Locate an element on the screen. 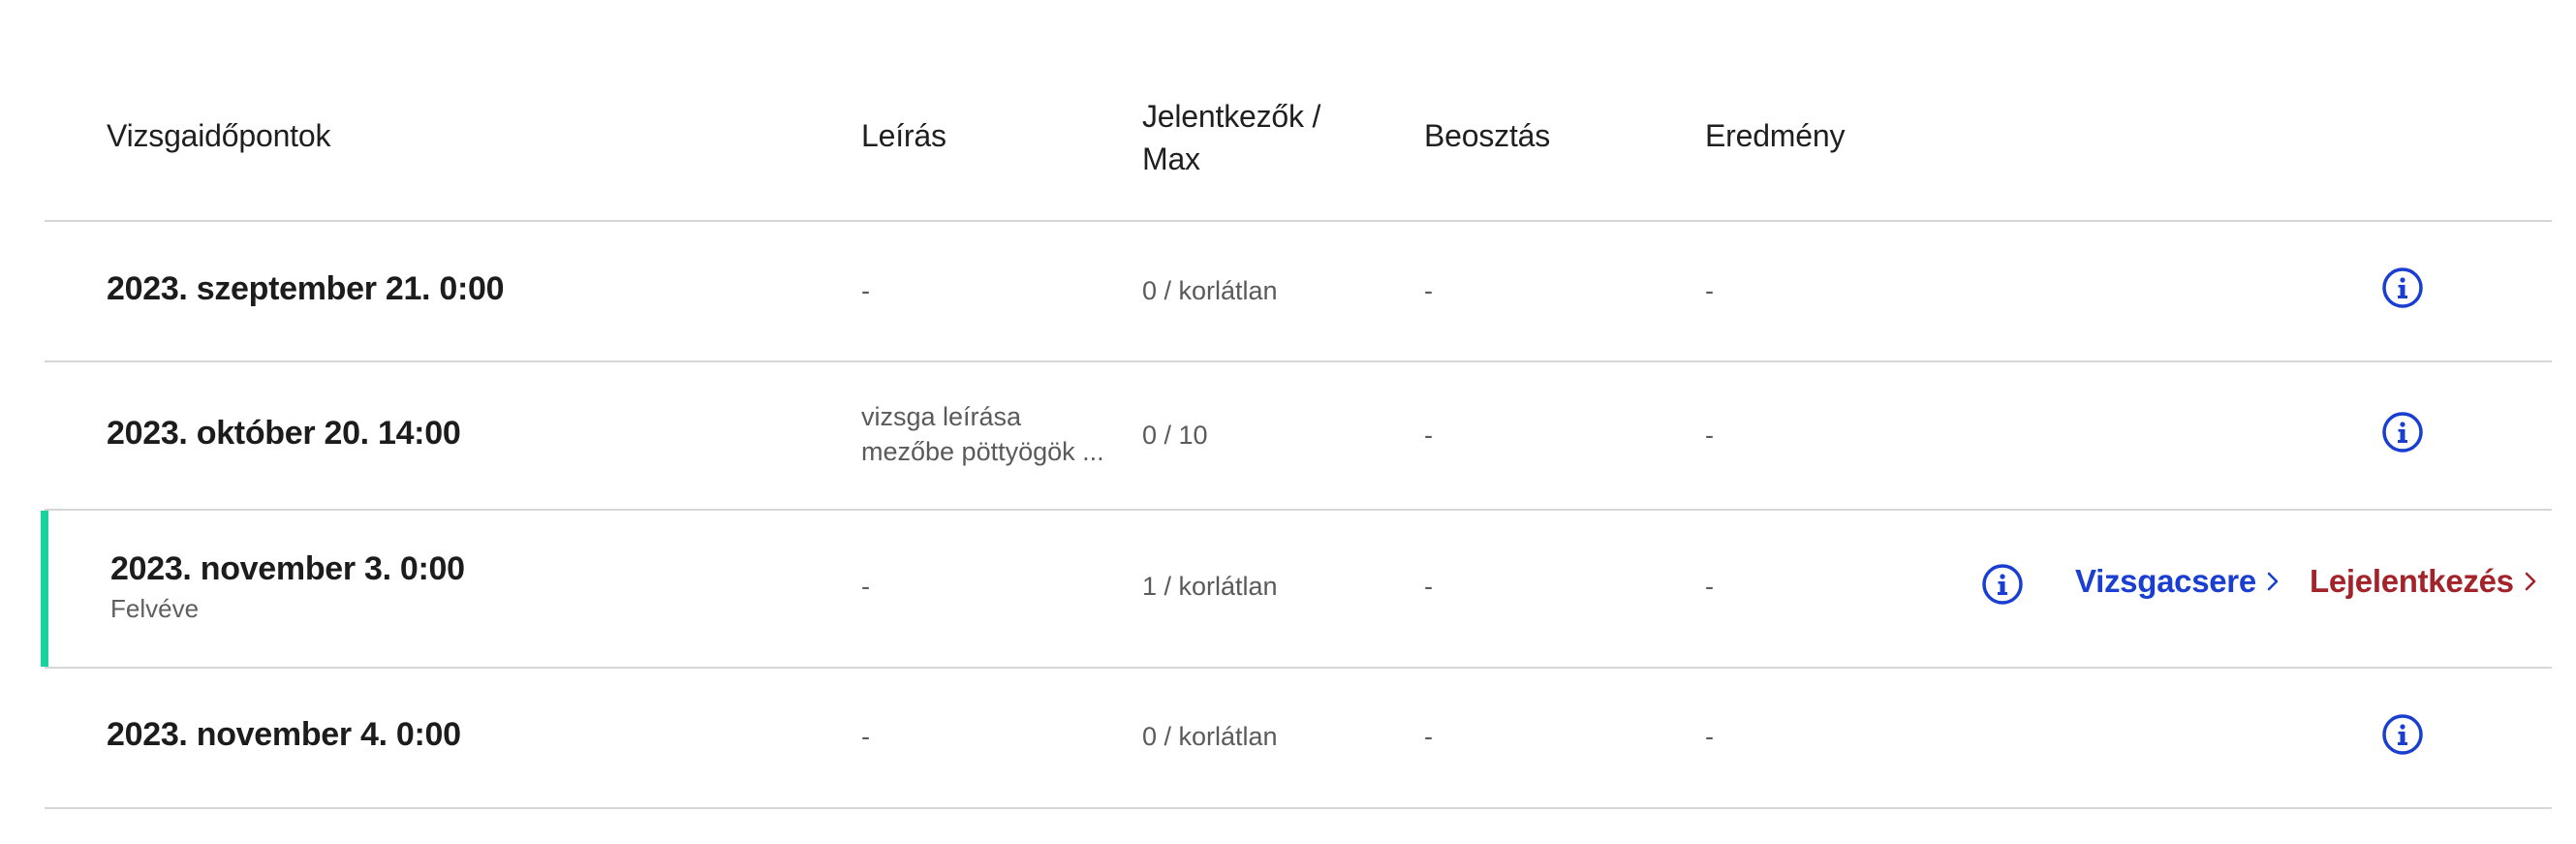  header-schedule: Beosztás is located at coordinates (1487, 135).